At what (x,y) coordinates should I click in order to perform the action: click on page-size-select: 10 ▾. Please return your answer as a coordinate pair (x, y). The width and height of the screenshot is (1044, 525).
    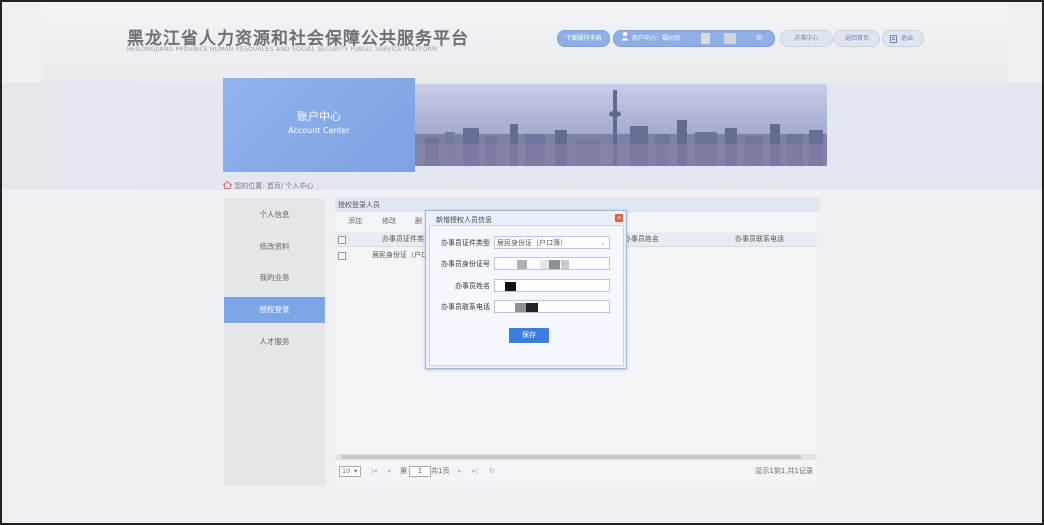
    Looking at the image, I should click on (350, 471).